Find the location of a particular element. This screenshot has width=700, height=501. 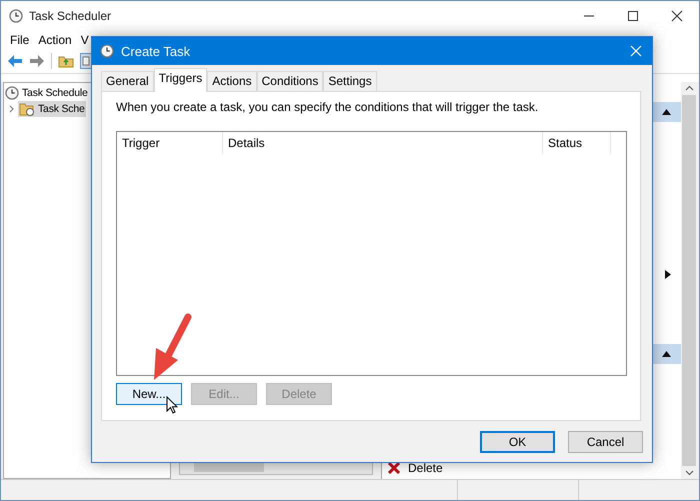

column-header: Status is located at coordinates (577, 143).